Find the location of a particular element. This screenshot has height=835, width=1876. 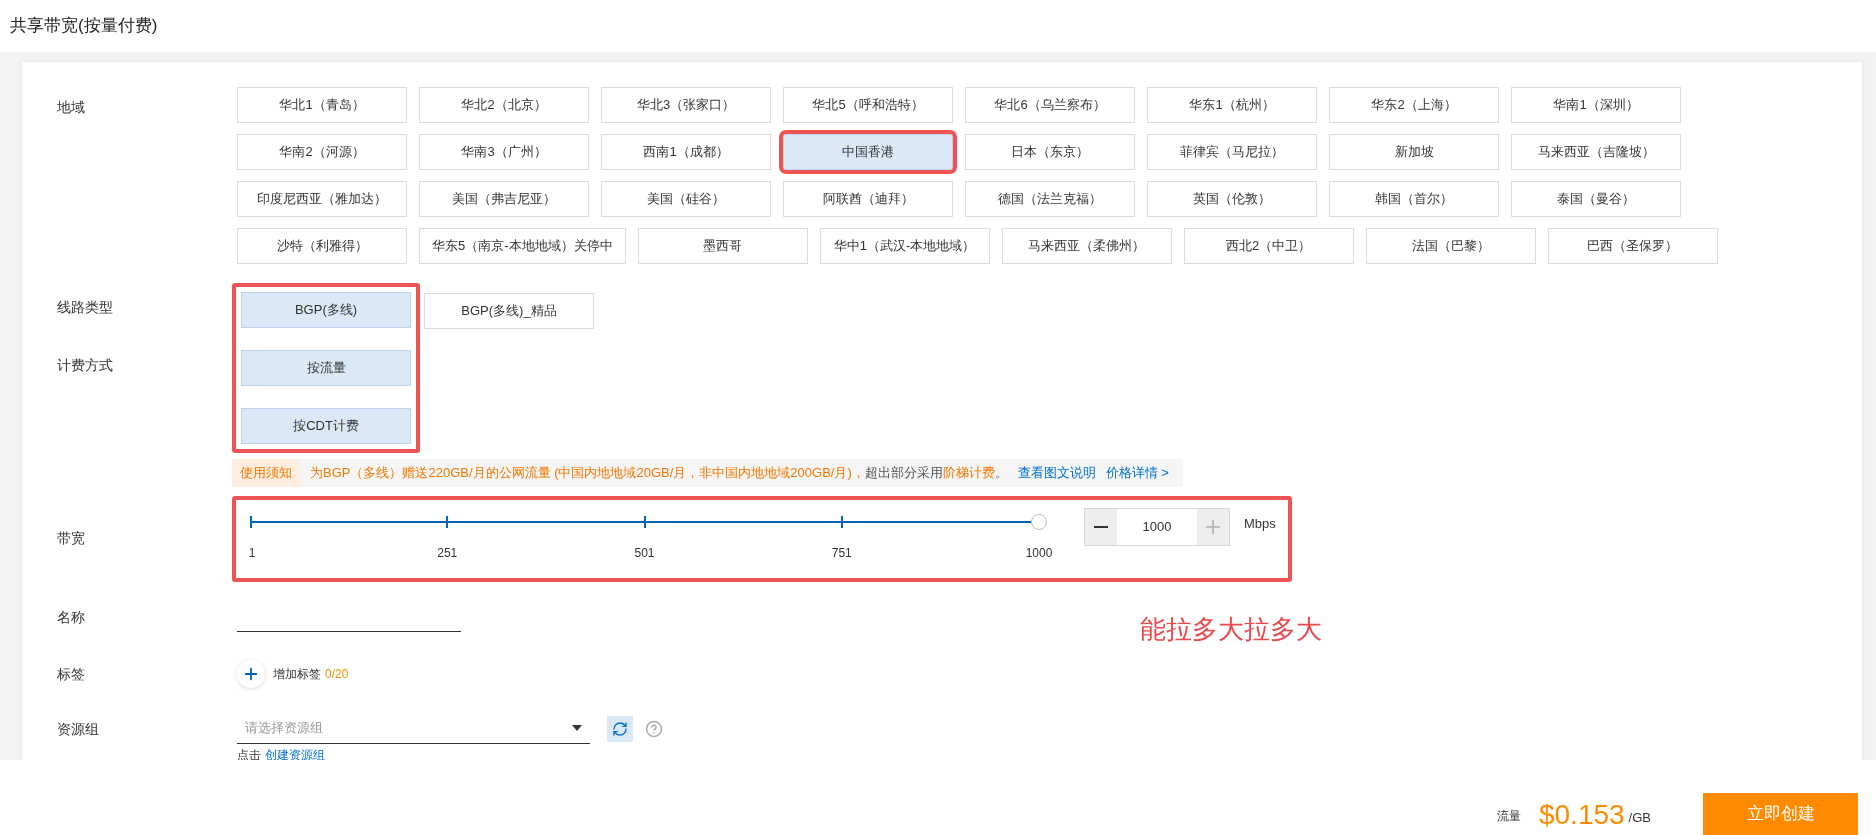

add-tag-text: 增加标签 is located at coordinates (297, 674).